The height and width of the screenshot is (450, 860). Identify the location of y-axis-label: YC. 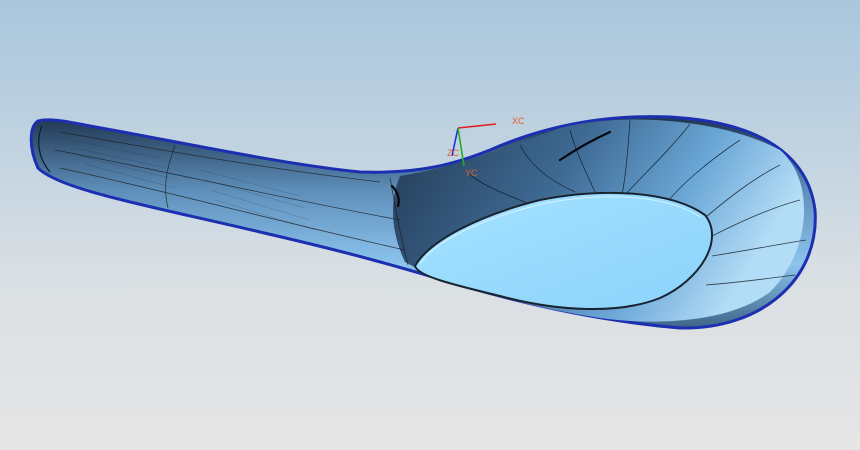
(471, 173).